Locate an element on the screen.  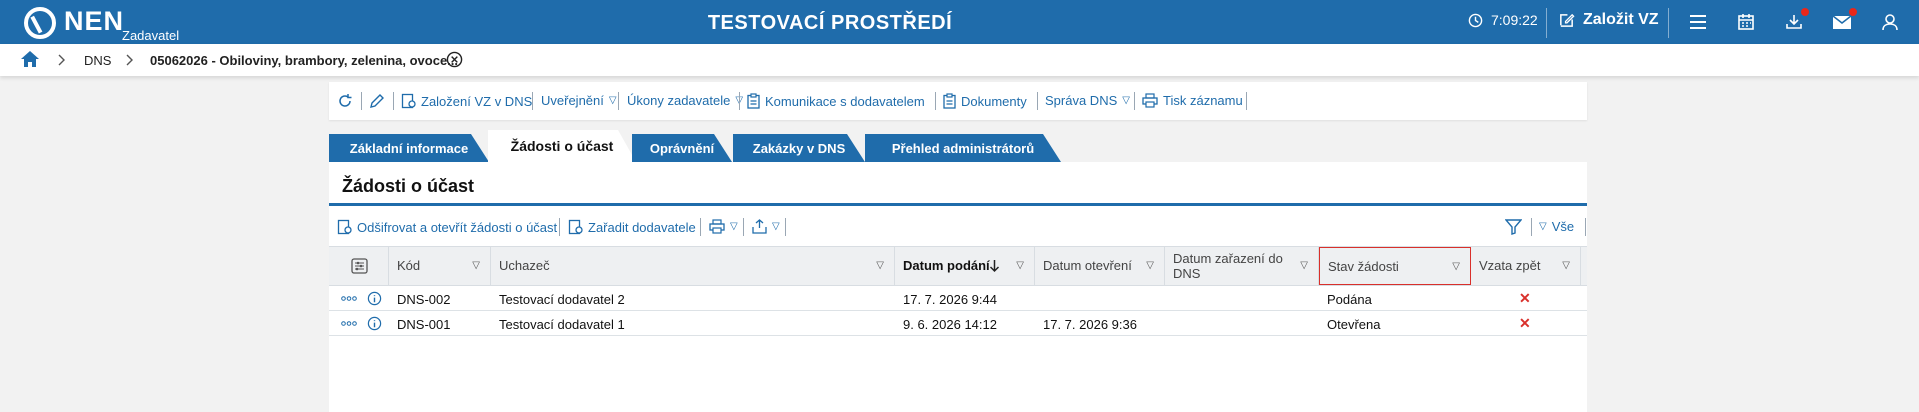
chevron-right-icon is located at coordinates (130, 62).